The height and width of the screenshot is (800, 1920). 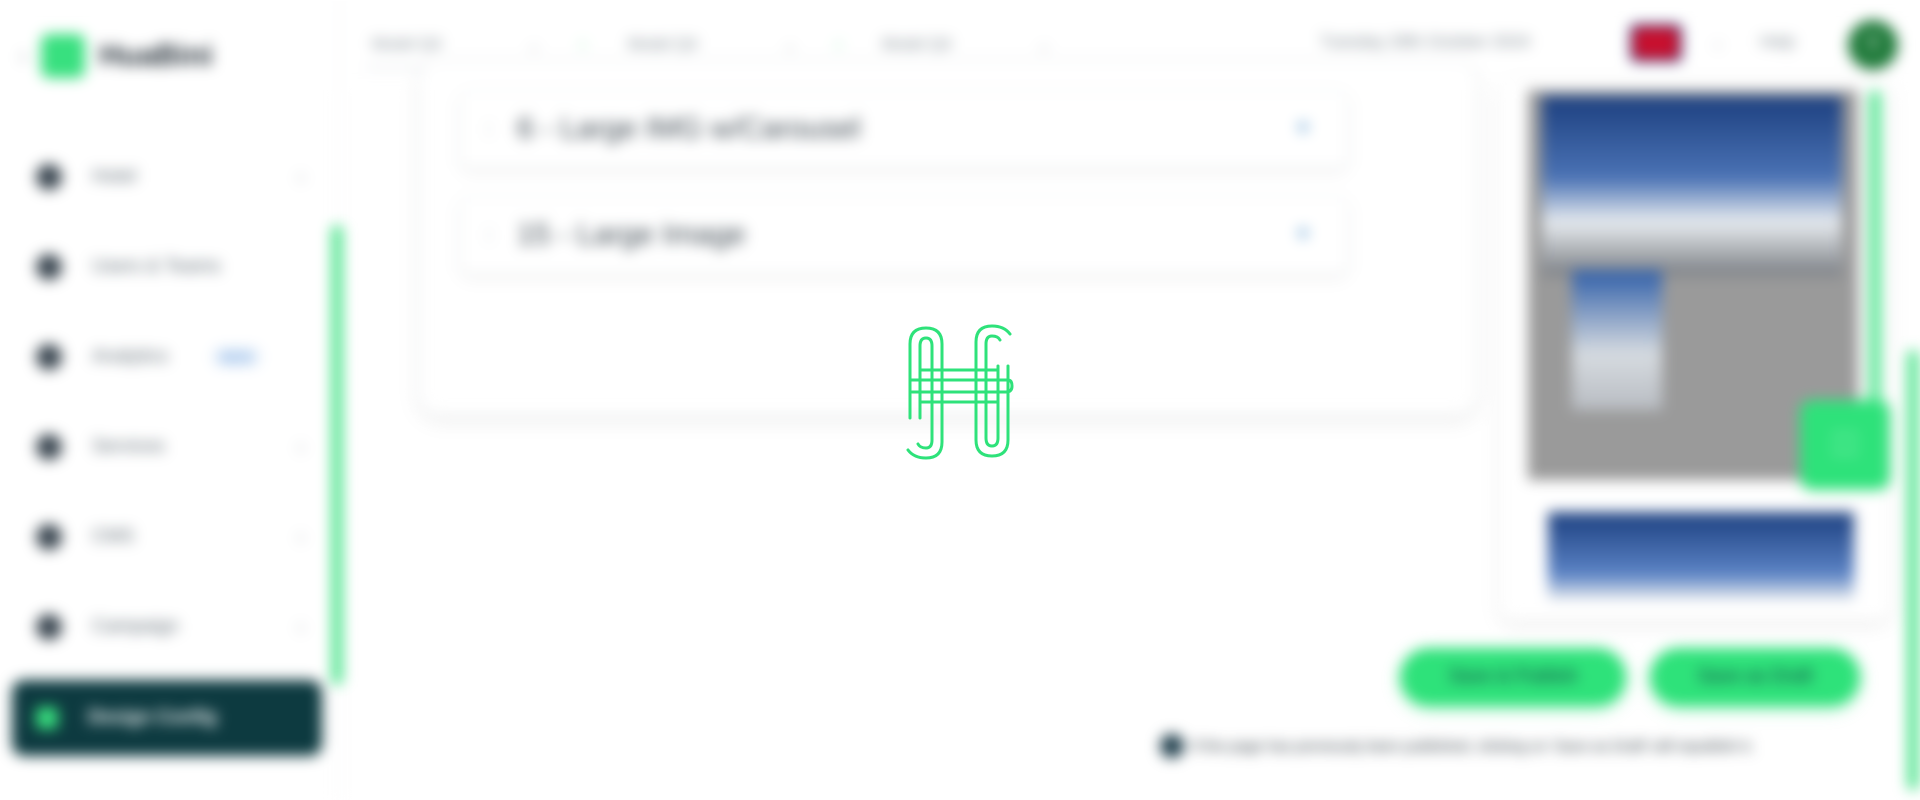 I want to click on preview-thumbnail, so click(x=1617, y=340).